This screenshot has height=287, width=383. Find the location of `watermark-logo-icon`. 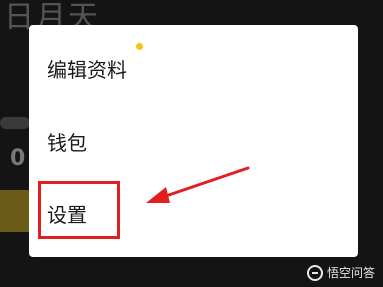

watermark-logo-icon is located at coordinates (314, 272).